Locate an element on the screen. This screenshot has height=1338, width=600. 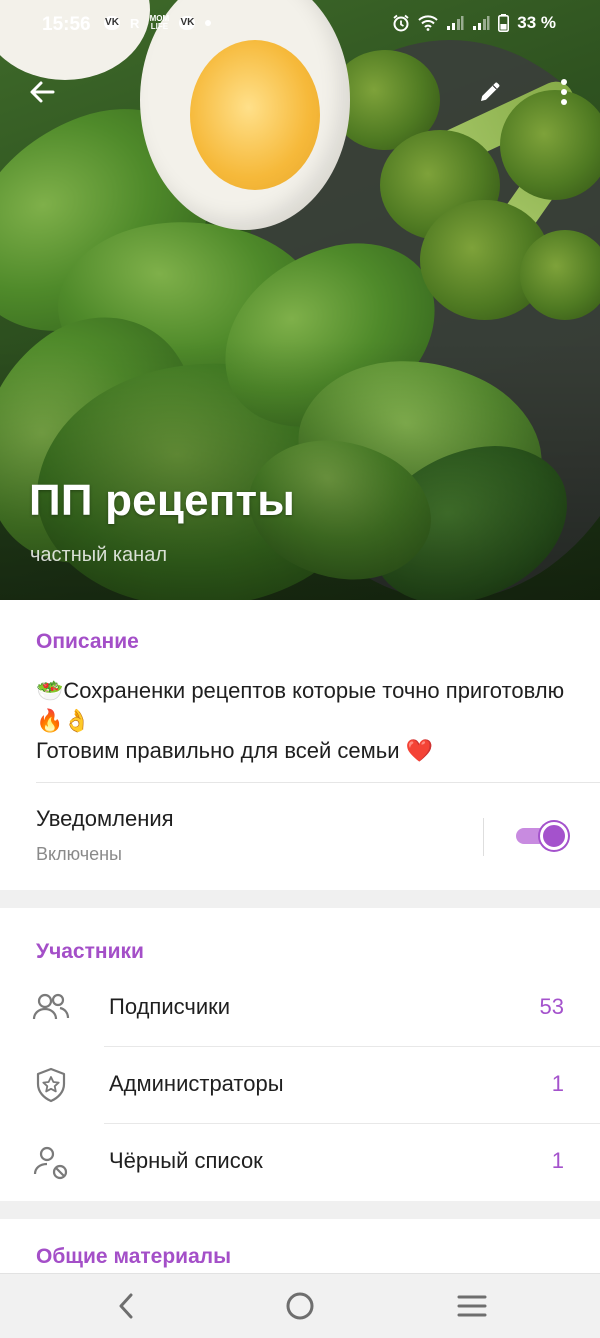
admins-row: Администраторы 1 is located at coordinates (300, 1085).